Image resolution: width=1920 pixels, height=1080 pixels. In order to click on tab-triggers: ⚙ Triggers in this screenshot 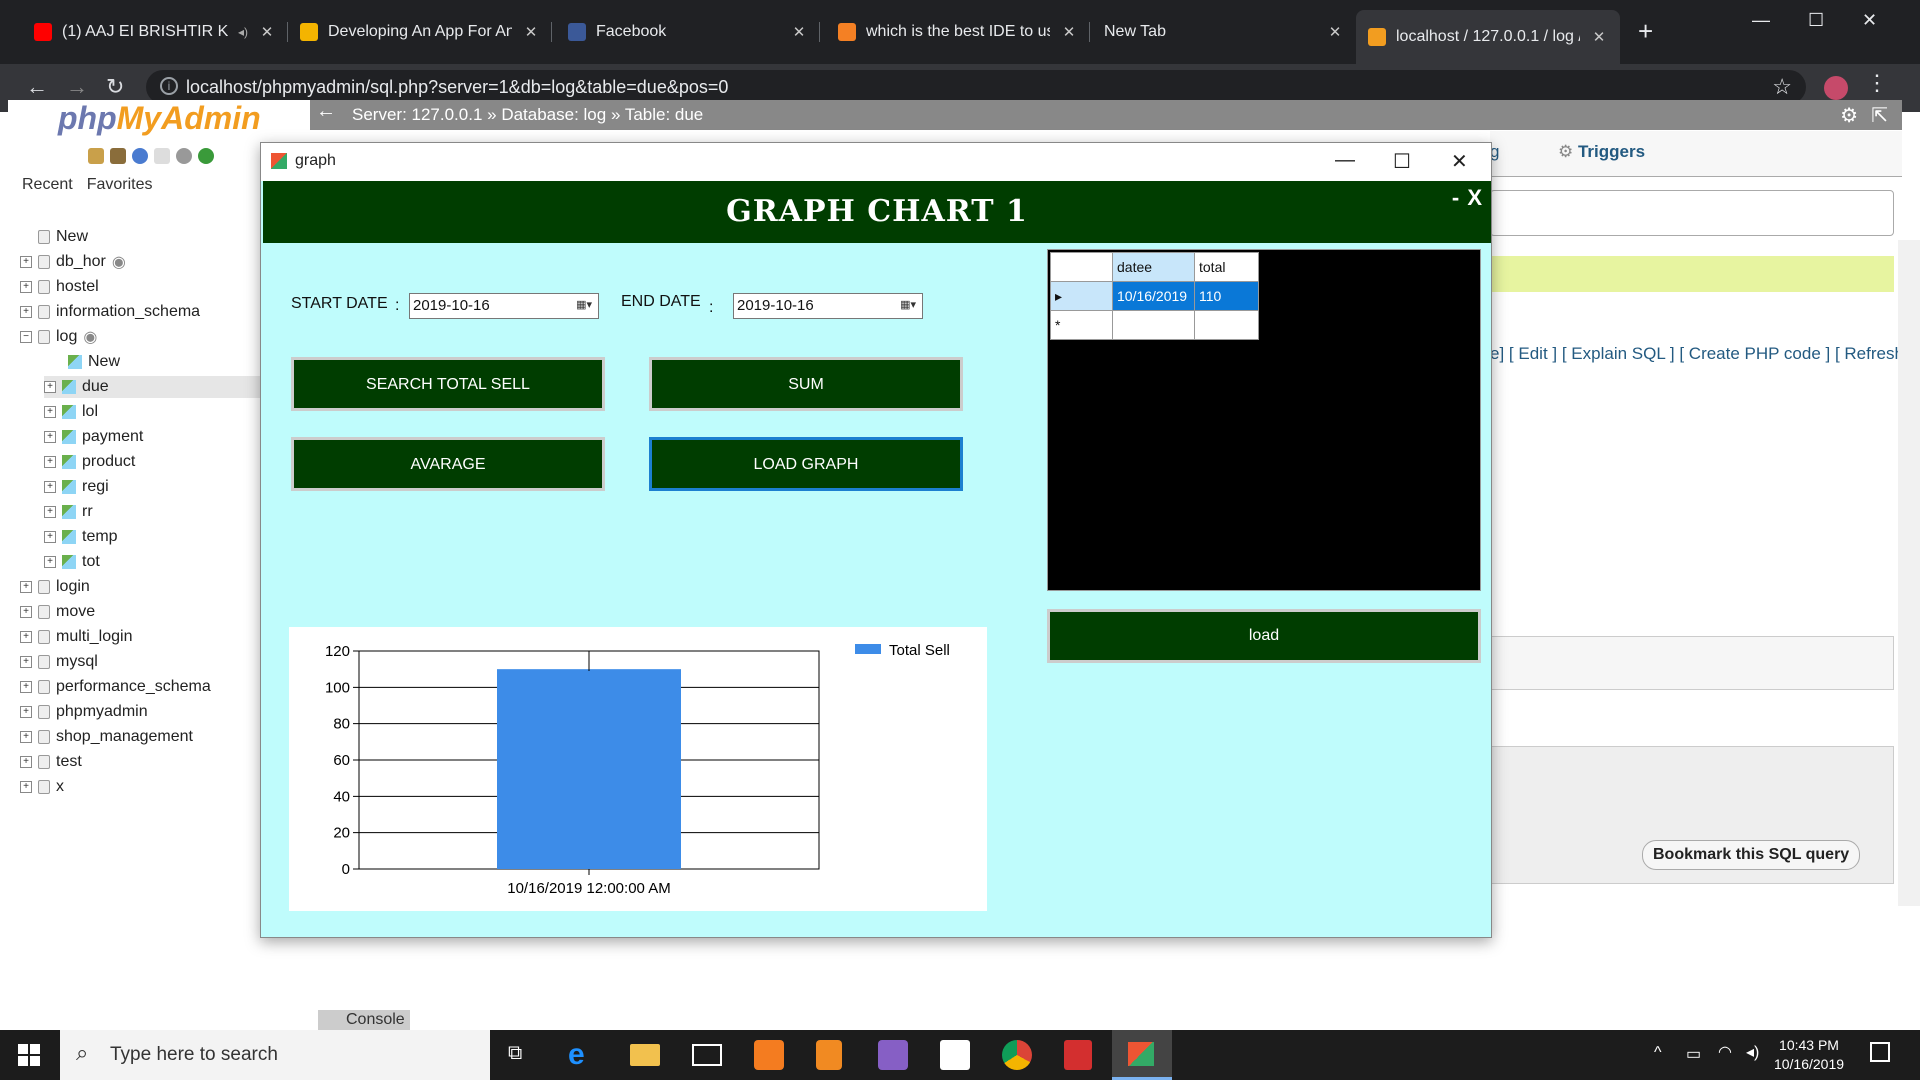, I will do `click(1601, 152)`.